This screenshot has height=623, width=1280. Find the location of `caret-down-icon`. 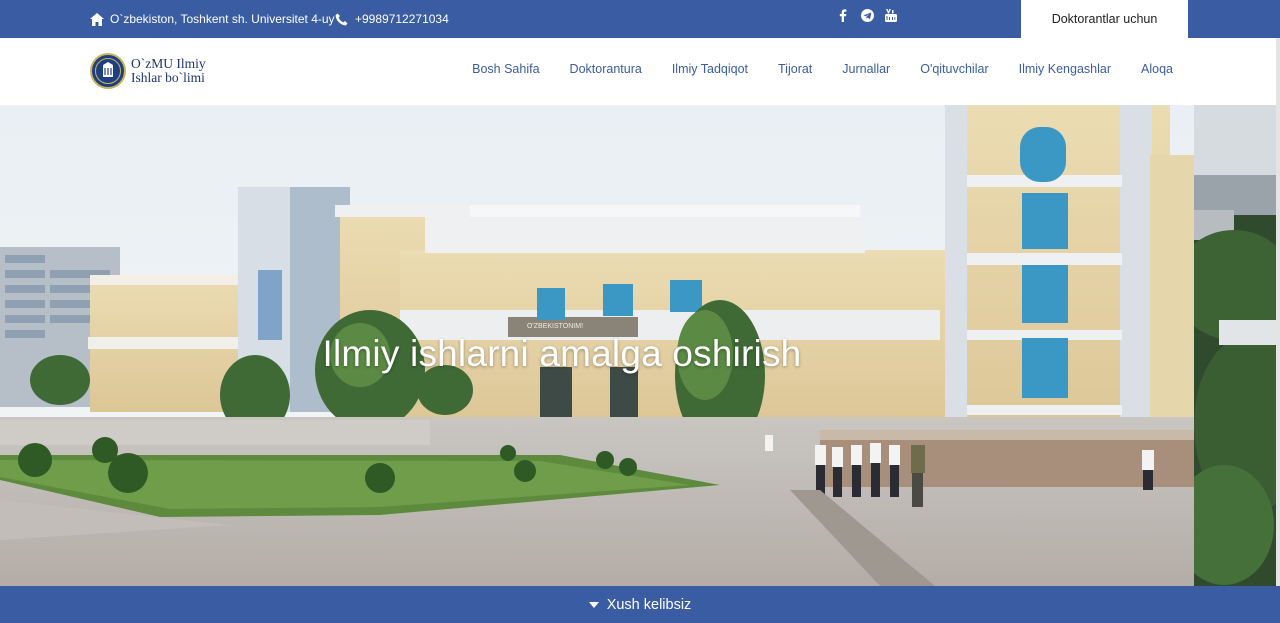

caret-down-icon is located at coordinates (593, 604).